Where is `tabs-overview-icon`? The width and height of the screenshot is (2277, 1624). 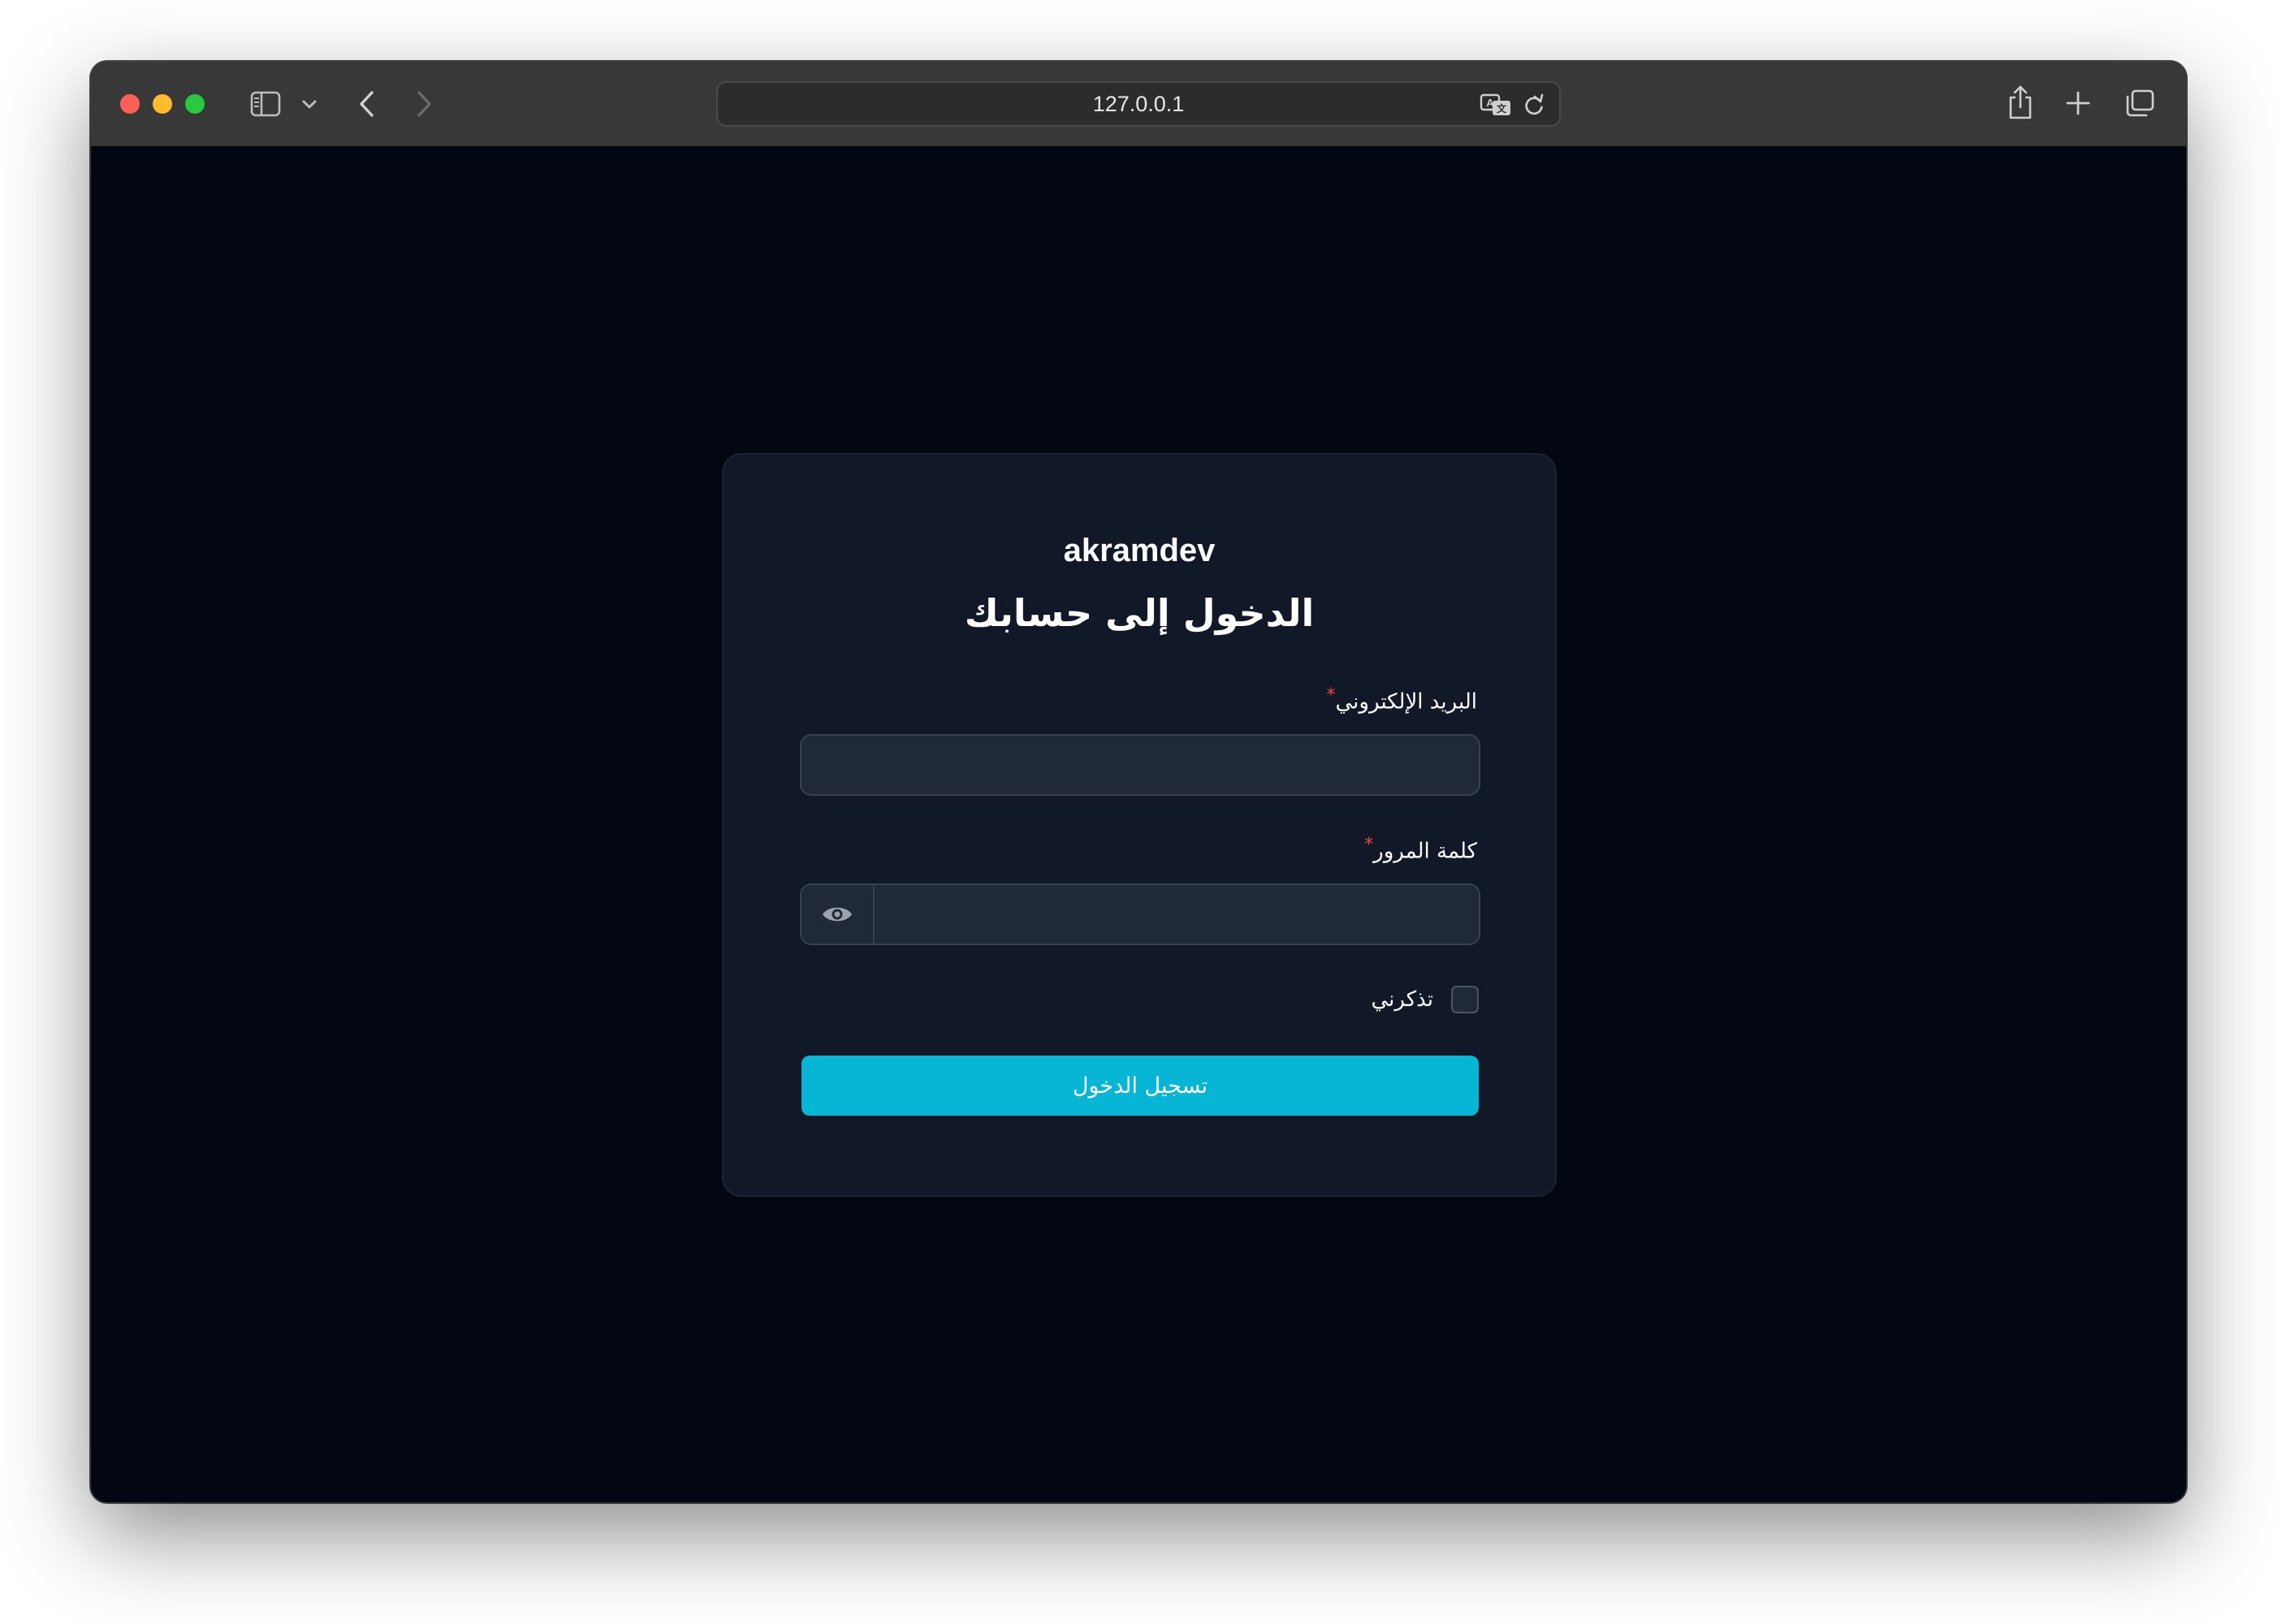
tabs-overview-icon is located at coordinates (2139, 103).